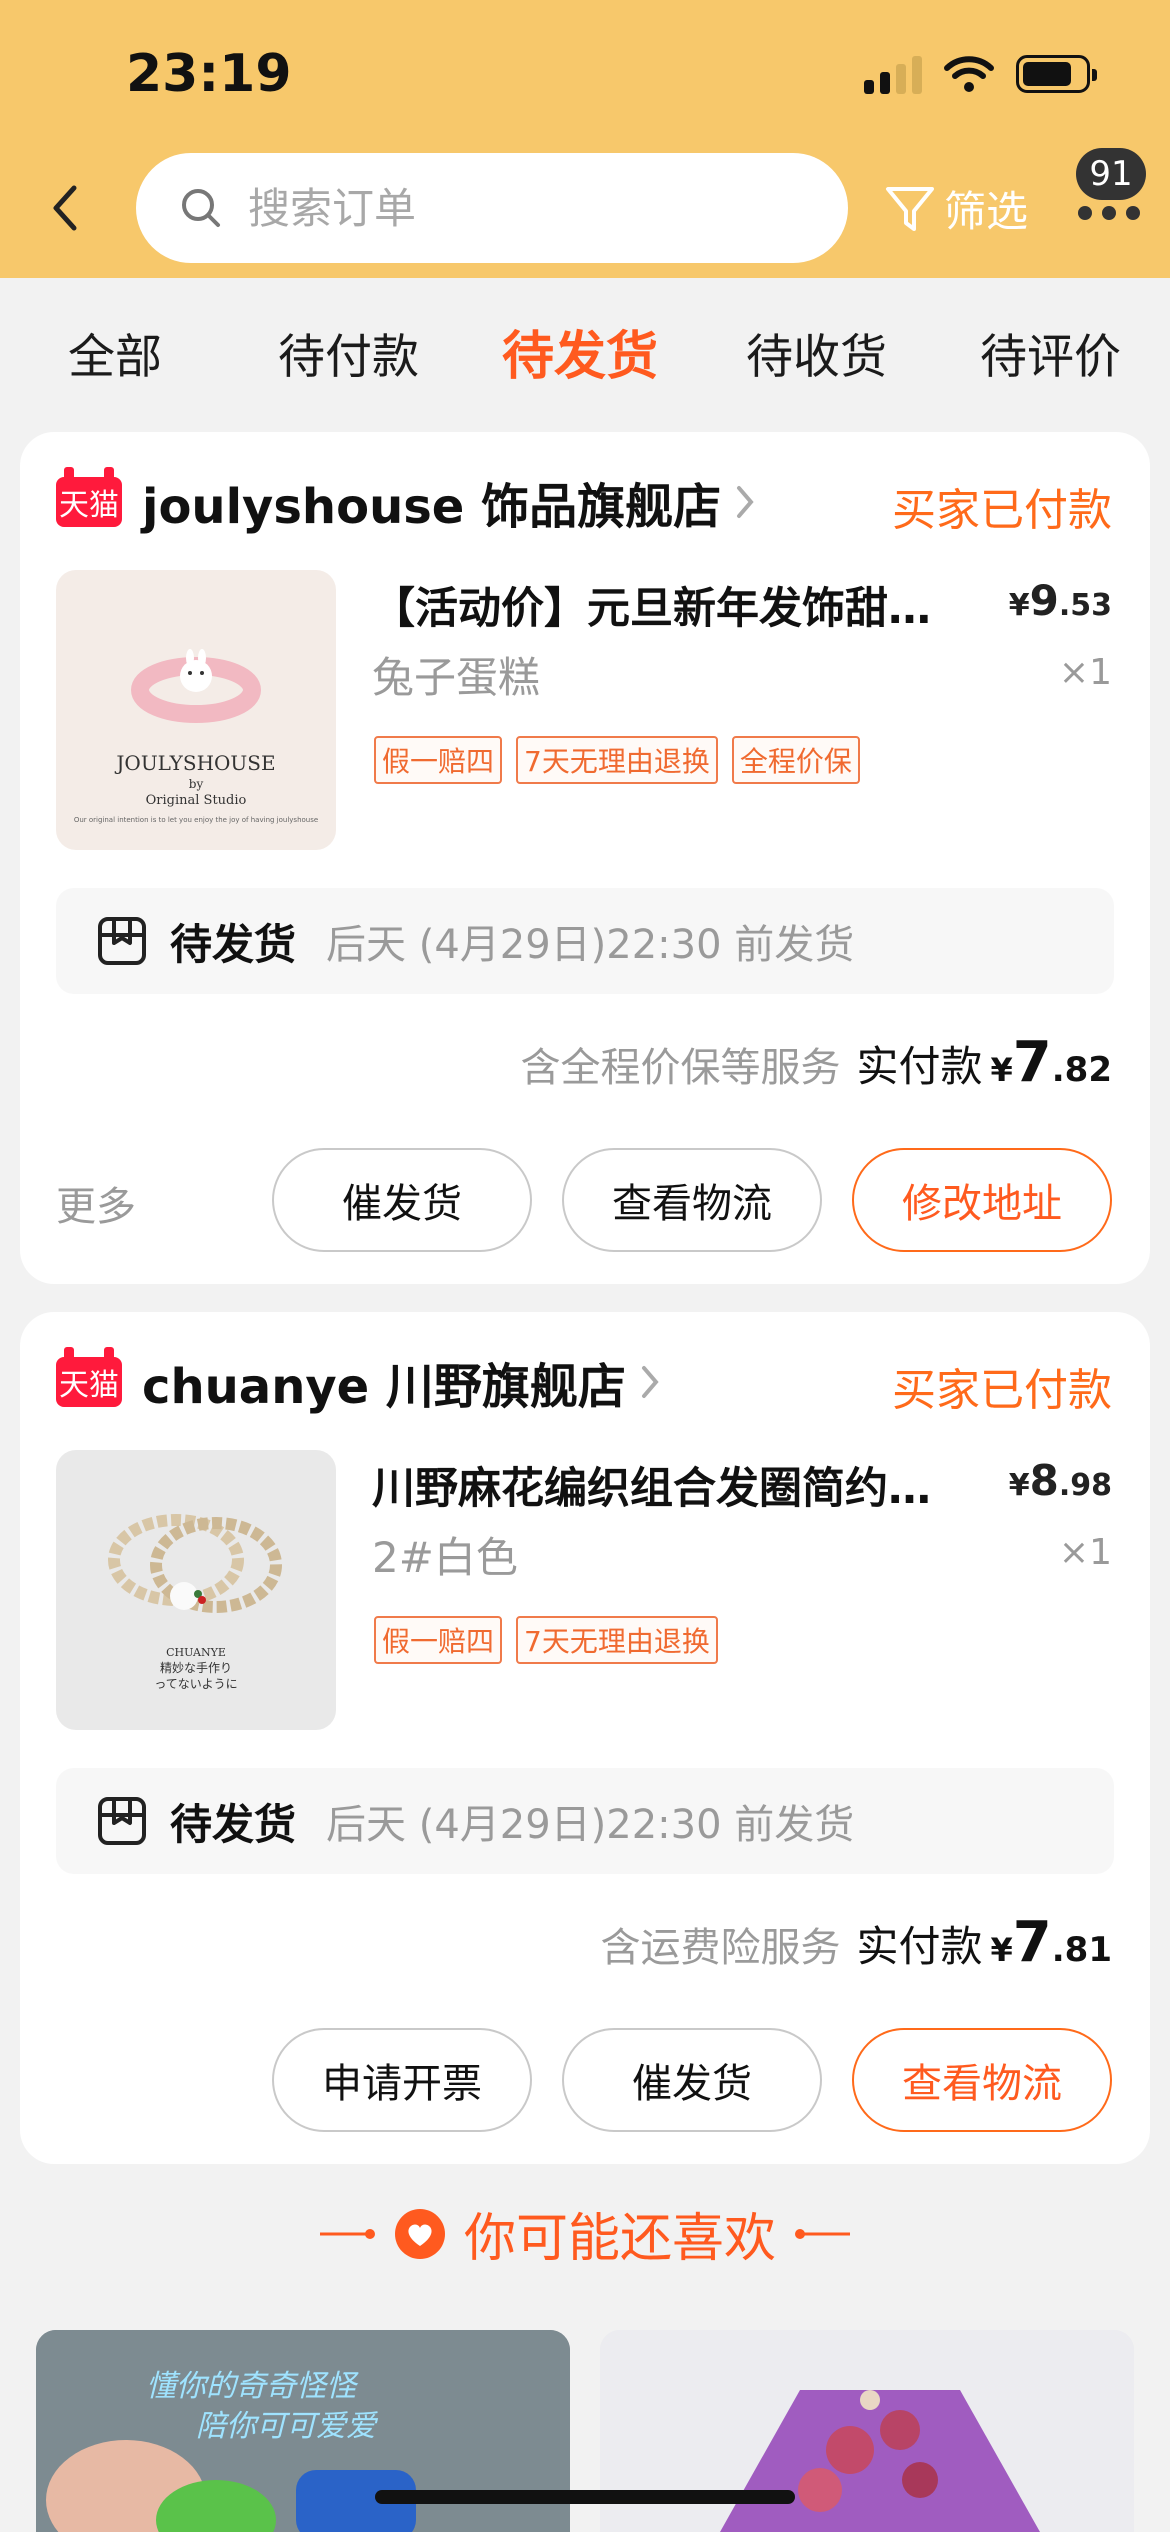 This screenshot has height=2532, width=1170. I want to click on search-bar, so click(492, 208).